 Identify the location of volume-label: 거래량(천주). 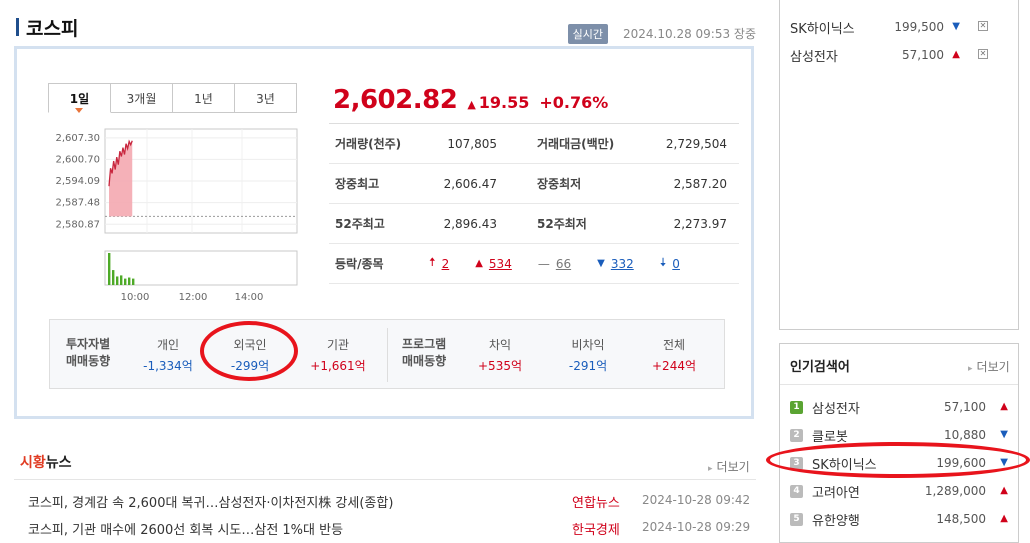
(368, 144).